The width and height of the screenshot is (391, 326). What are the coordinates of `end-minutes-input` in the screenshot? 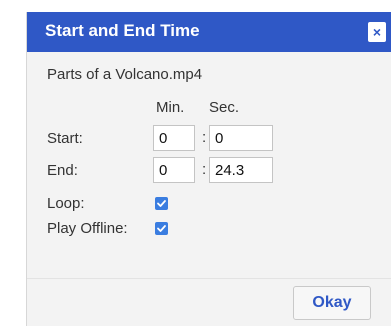 It's located at (174, 170).